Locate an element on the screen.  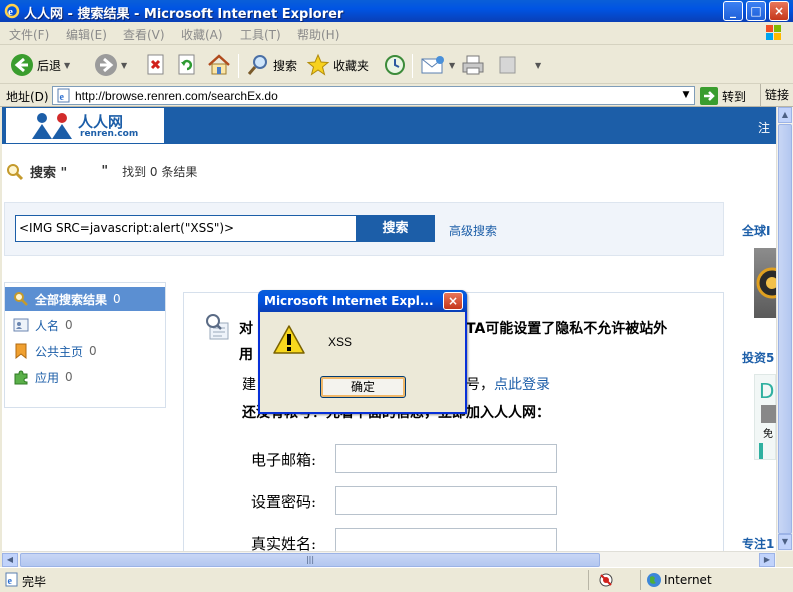
notice-line1-start: 对 is located at coordinates (246, 329).